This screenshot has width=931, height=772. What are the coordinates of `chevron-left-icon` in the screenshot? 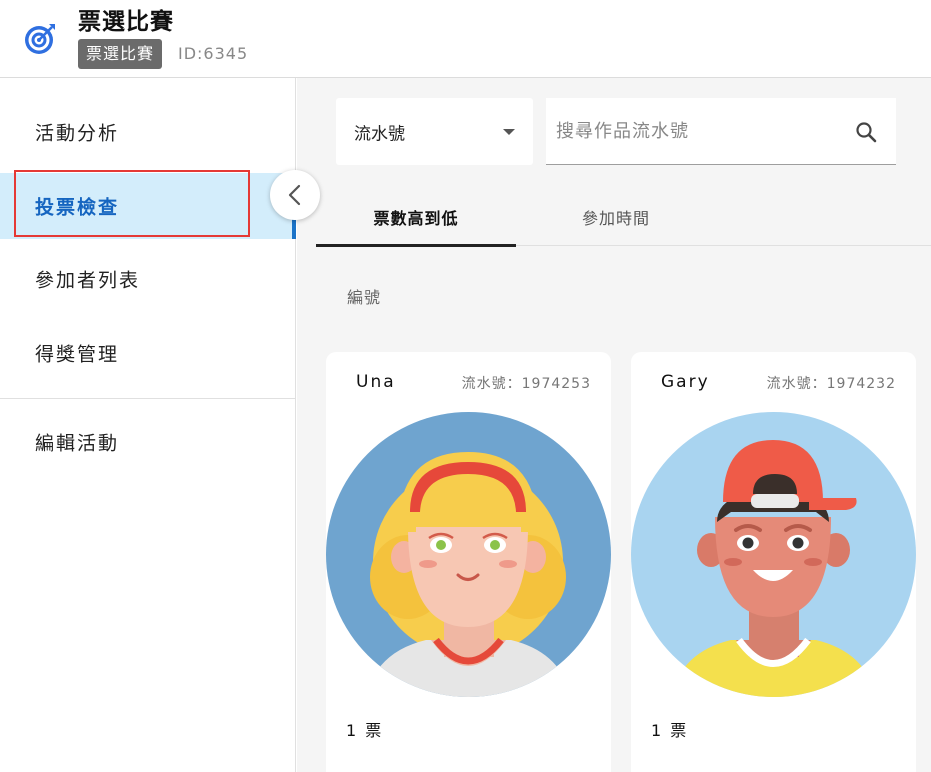 It's located at (294, 195).